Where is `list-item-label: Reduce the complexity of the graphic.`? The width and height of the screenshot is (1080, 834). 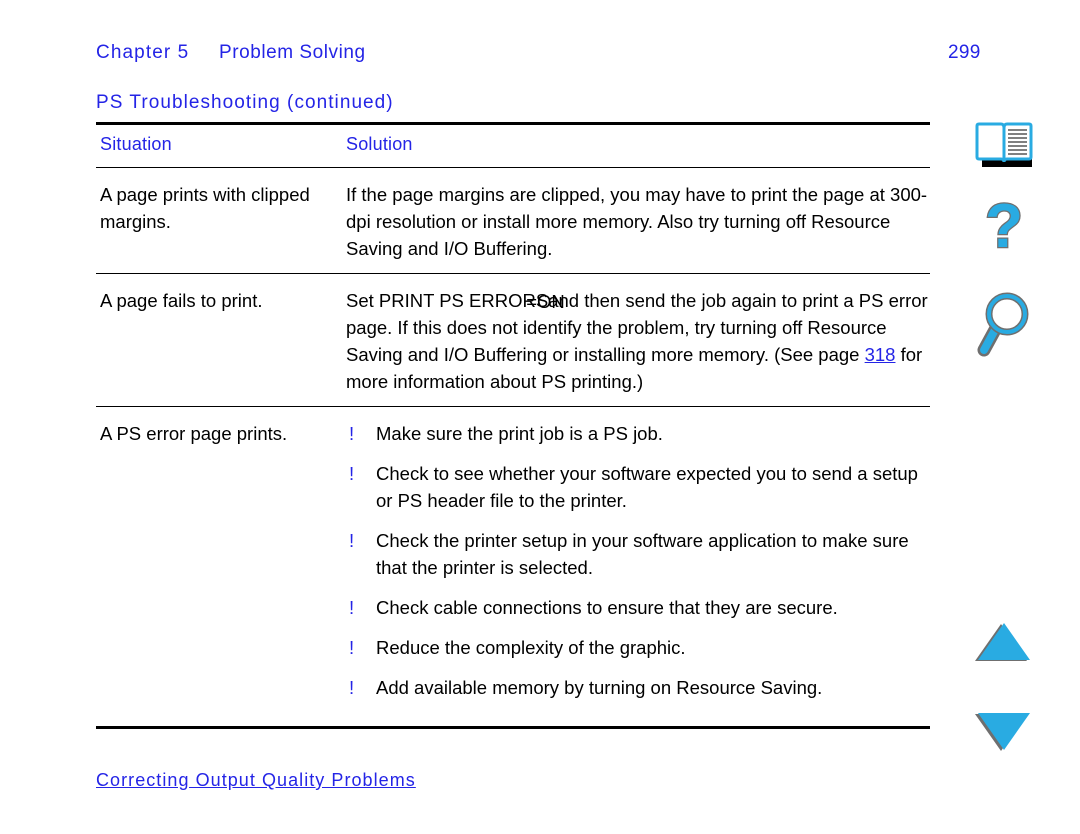
list-item-label: Reduce the complexity of the graphic. is located at coordinates (531, 647).